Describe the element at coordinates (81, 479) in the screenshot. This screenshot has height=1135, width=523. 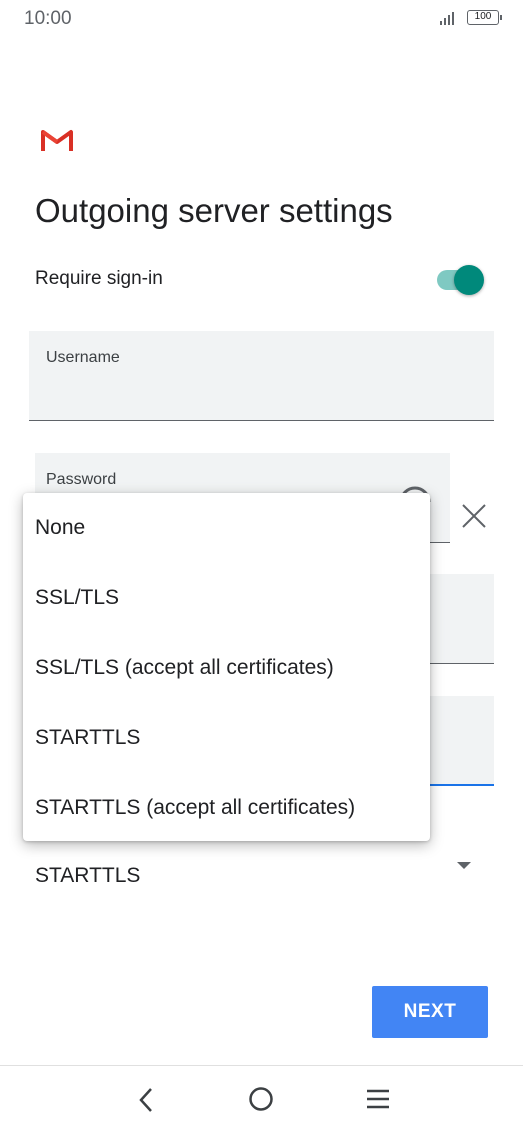
I see `password-label: Password` at that location.